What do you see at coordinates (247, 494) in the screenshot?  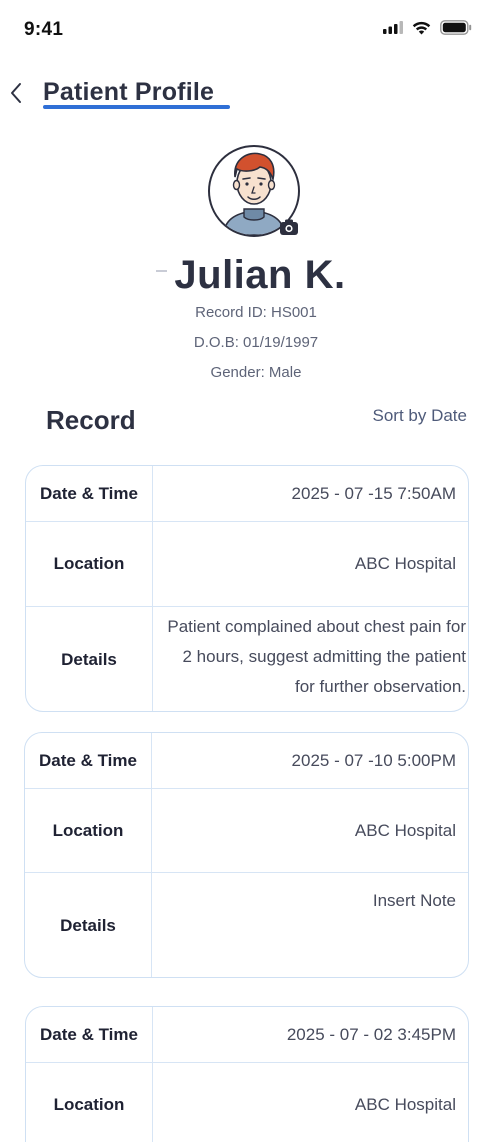 I see `record-row-date-time: Date & Time 2025 - 07 -15 7:50AM` at bounding box center [247, 494].